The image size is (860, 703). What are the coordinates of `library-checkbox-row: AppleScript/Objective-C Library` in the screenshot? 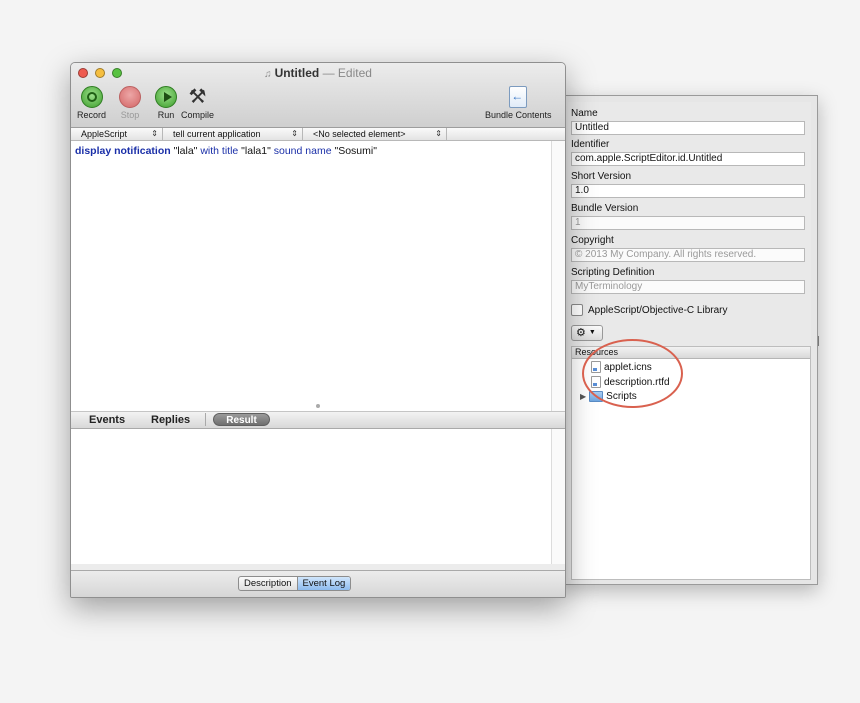 It's located at (649, 310).